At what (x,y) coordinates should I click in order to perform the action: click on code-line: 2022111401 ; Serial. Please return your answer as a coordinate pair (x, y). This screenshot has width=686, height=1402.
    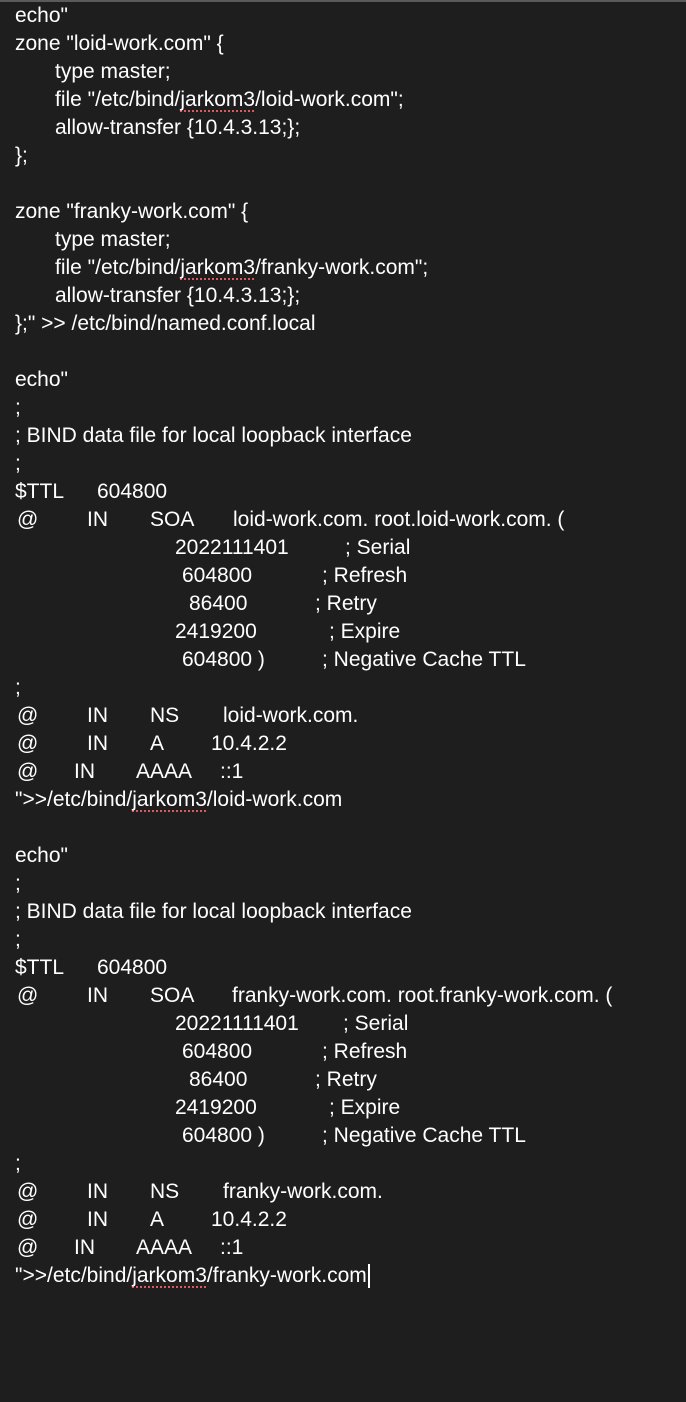
    Looking at the image, I should click on (205, 548).